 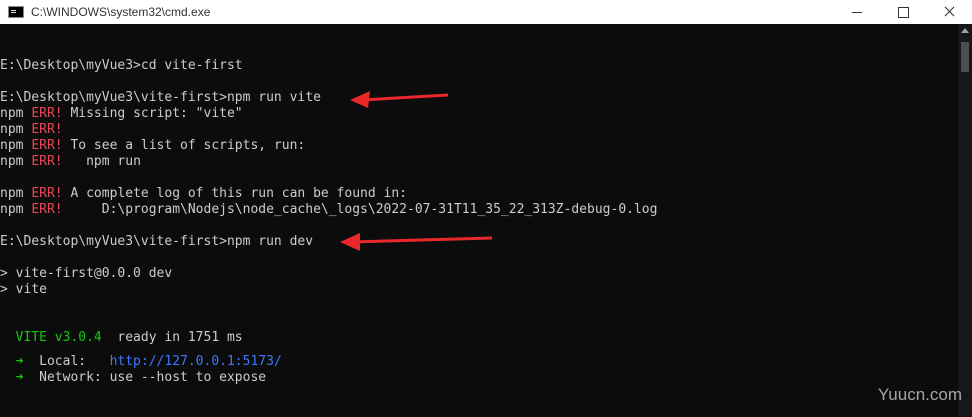 I want to click on console-line: VITE v3.0.4 ready in 1751 ms, so click(x=121, y=338).